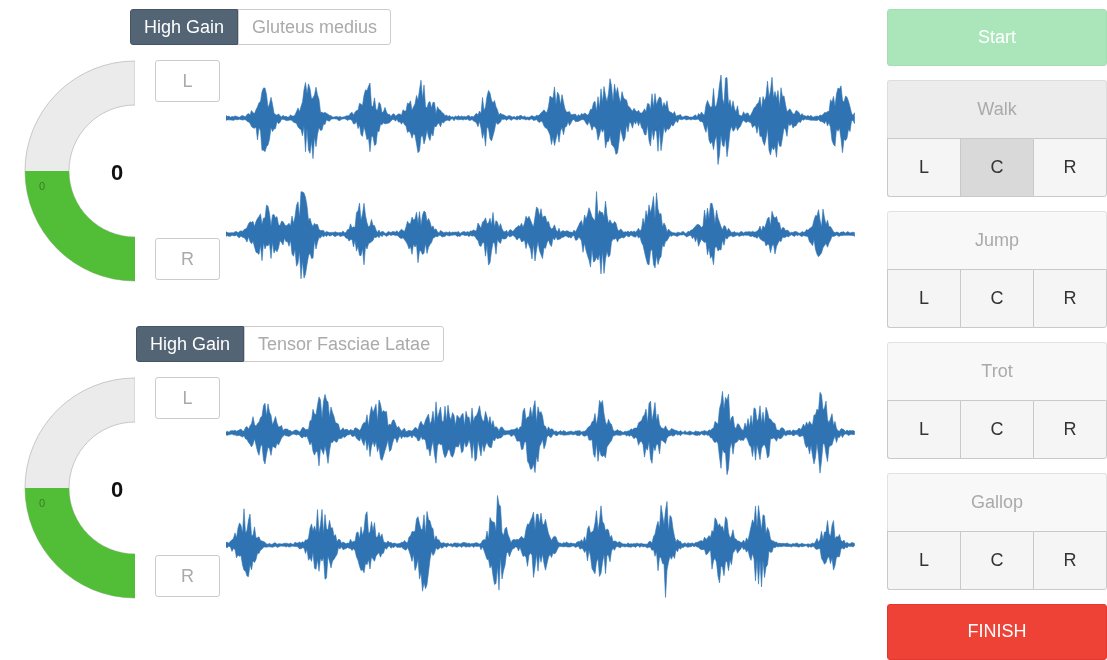 Image resolution: width=1107 pixels, height=660 pixels. I want to click on finish-button: FINISH, so click(997, 631).